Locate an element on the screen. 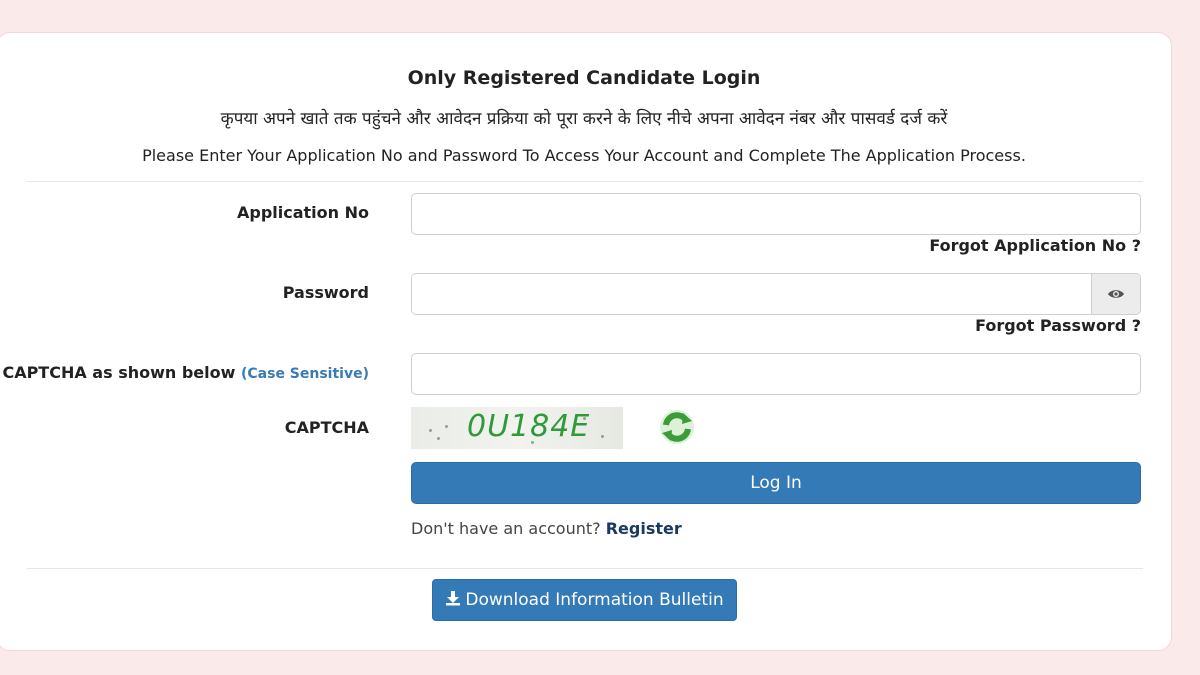 The width and height of the screenshot is (1200, 675). password-label: Password is located at coordinates (325, 292).